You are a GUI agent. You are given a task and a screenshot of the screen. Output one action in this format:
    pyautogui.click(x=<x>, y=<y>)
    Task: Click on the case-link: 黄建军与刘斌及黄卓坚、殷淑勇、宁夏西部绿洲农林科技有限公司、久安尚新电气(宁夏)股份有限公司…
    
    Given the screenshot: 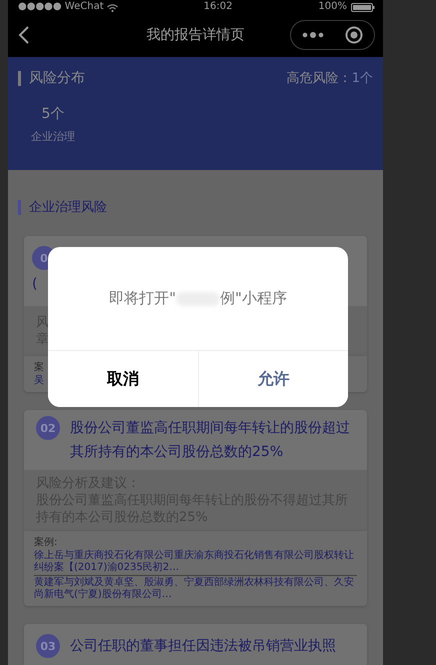 What is the action you would take?
    pyautogui.click(x=195, y=588)
    